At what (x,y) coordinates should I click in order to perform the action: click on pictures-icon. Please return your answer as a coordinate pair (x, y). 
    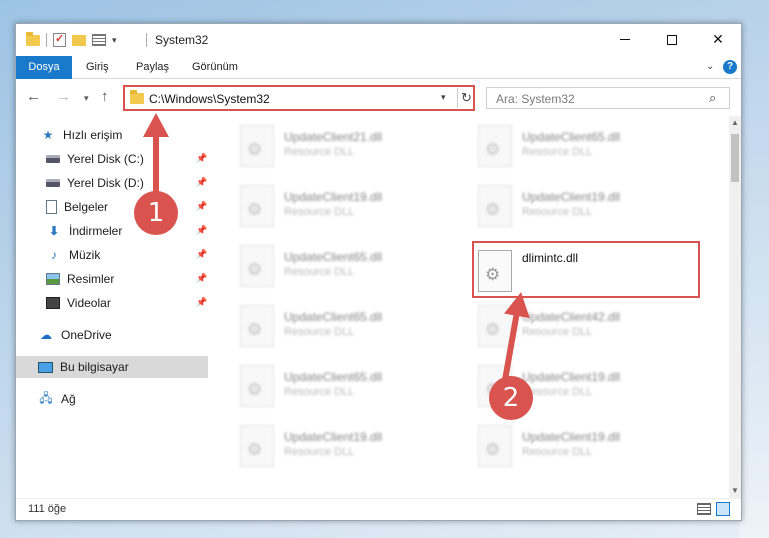
    Looking at the image, I should click on (53, 279).